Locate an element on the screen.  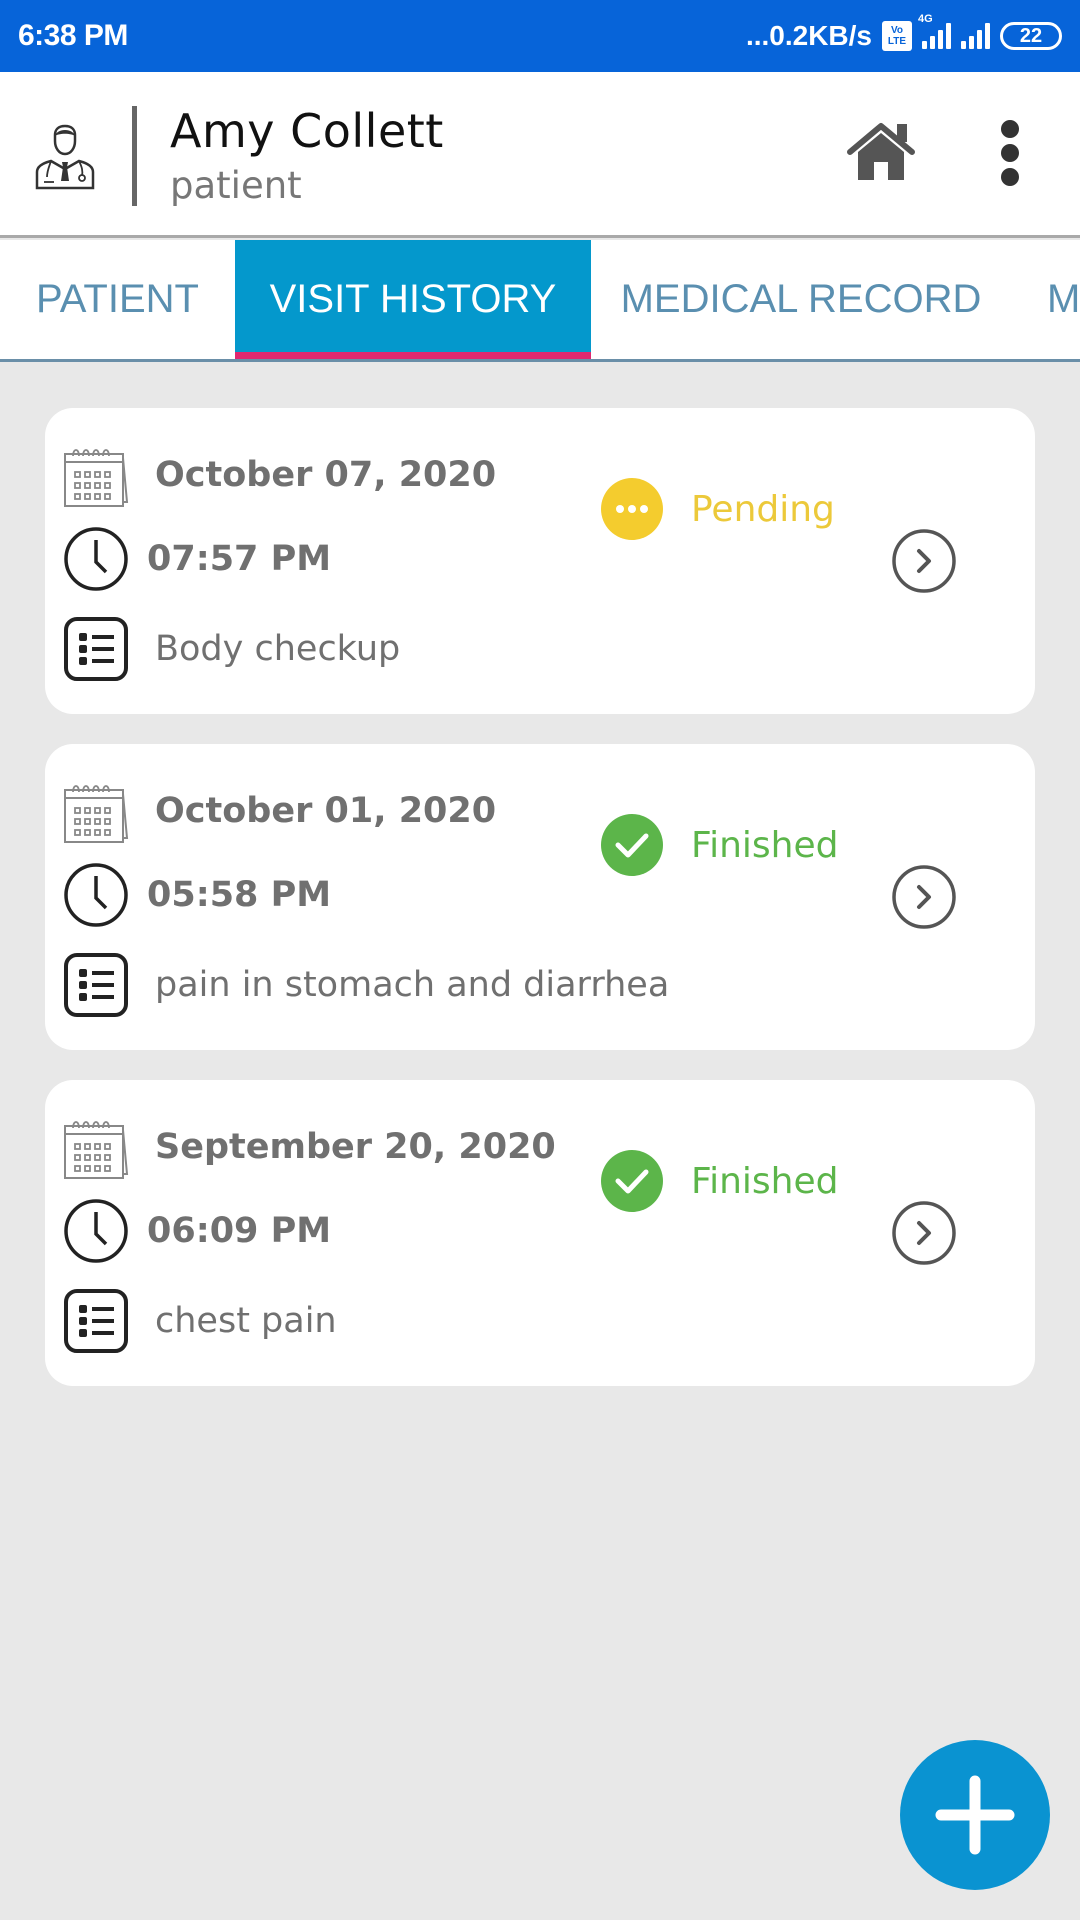
visit-date-row: September 20, 2020 is located at coordinates (309, 1147).